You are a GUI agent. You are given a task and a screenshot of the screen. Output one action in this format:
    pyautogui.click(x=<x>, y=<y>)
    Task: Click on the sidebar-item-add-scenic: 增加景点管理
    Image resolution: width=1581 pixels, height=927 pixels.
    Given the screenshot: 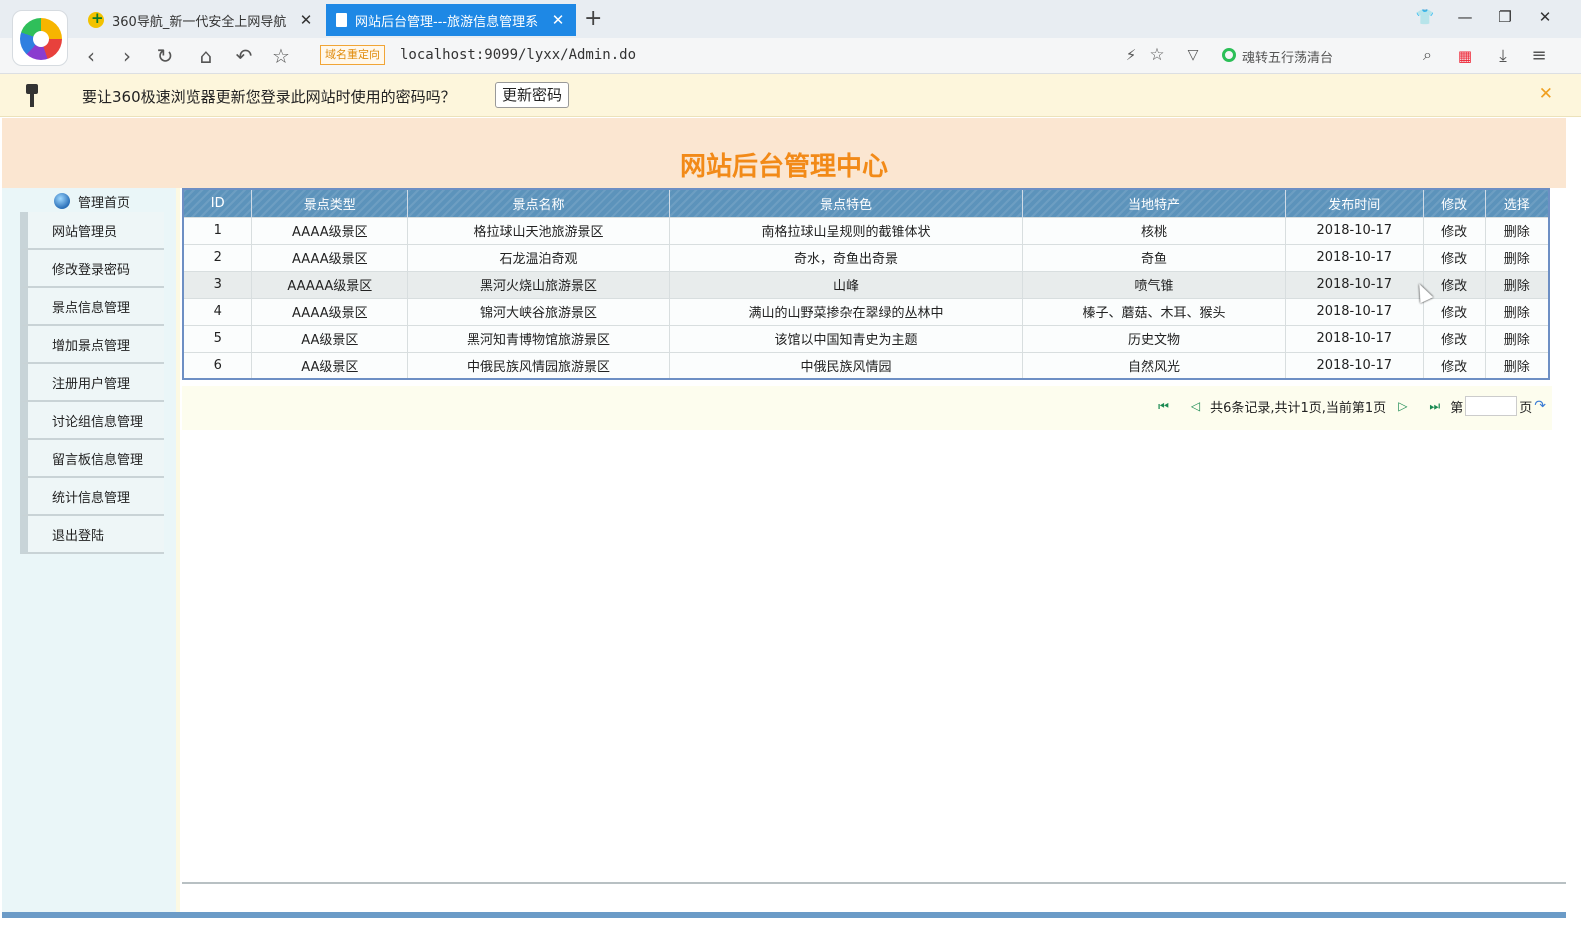 What is the action you would take?
    pyautogui.click(x=92, y=345)
    